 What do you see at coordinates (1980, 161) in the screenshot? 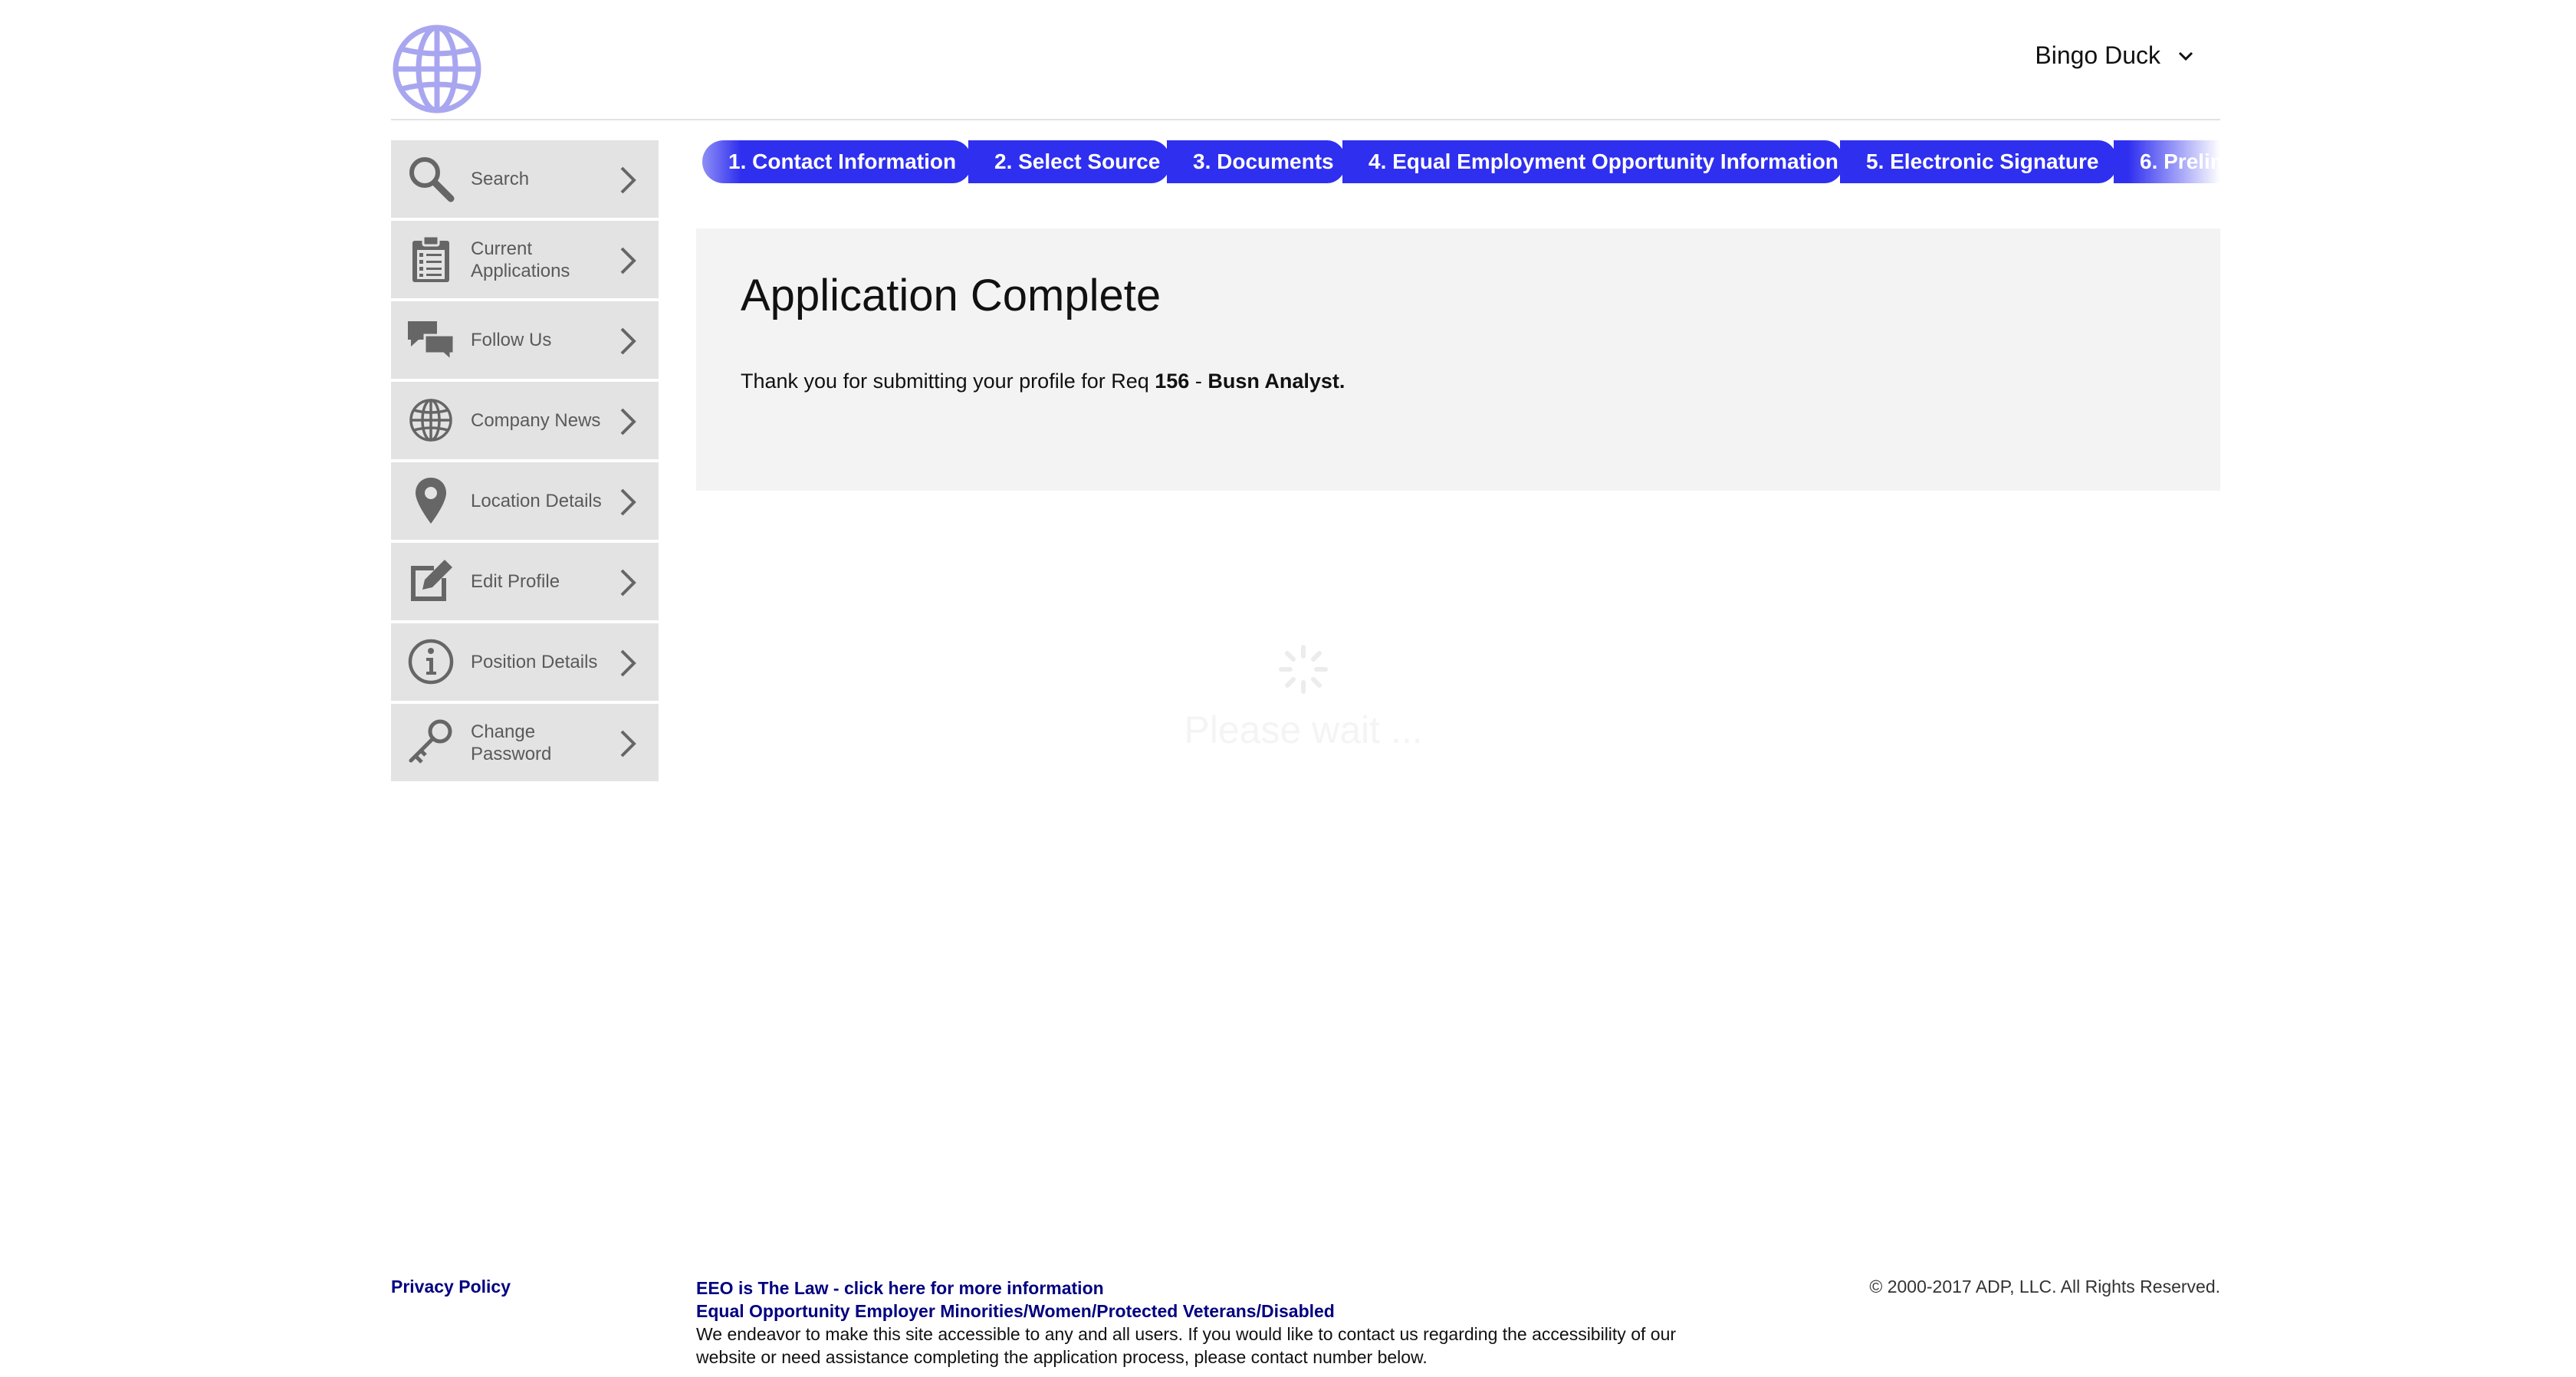
I see `step-electronic-signature: 5. Electronic Signature` at bounding box center [1980, 161].